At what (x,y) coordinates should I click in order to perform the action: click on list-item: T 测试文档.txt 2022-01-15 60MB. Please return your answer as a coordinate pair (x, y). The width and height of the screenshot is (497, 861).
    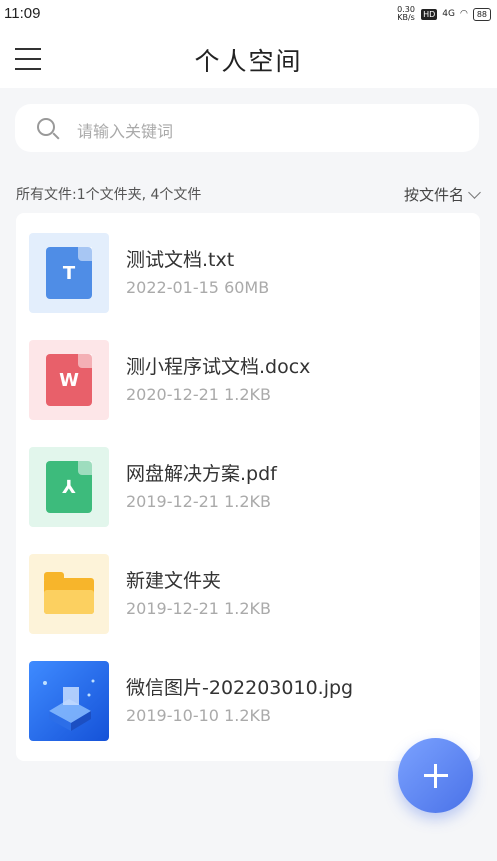
    Looking at the image, I should click on (248, 263).